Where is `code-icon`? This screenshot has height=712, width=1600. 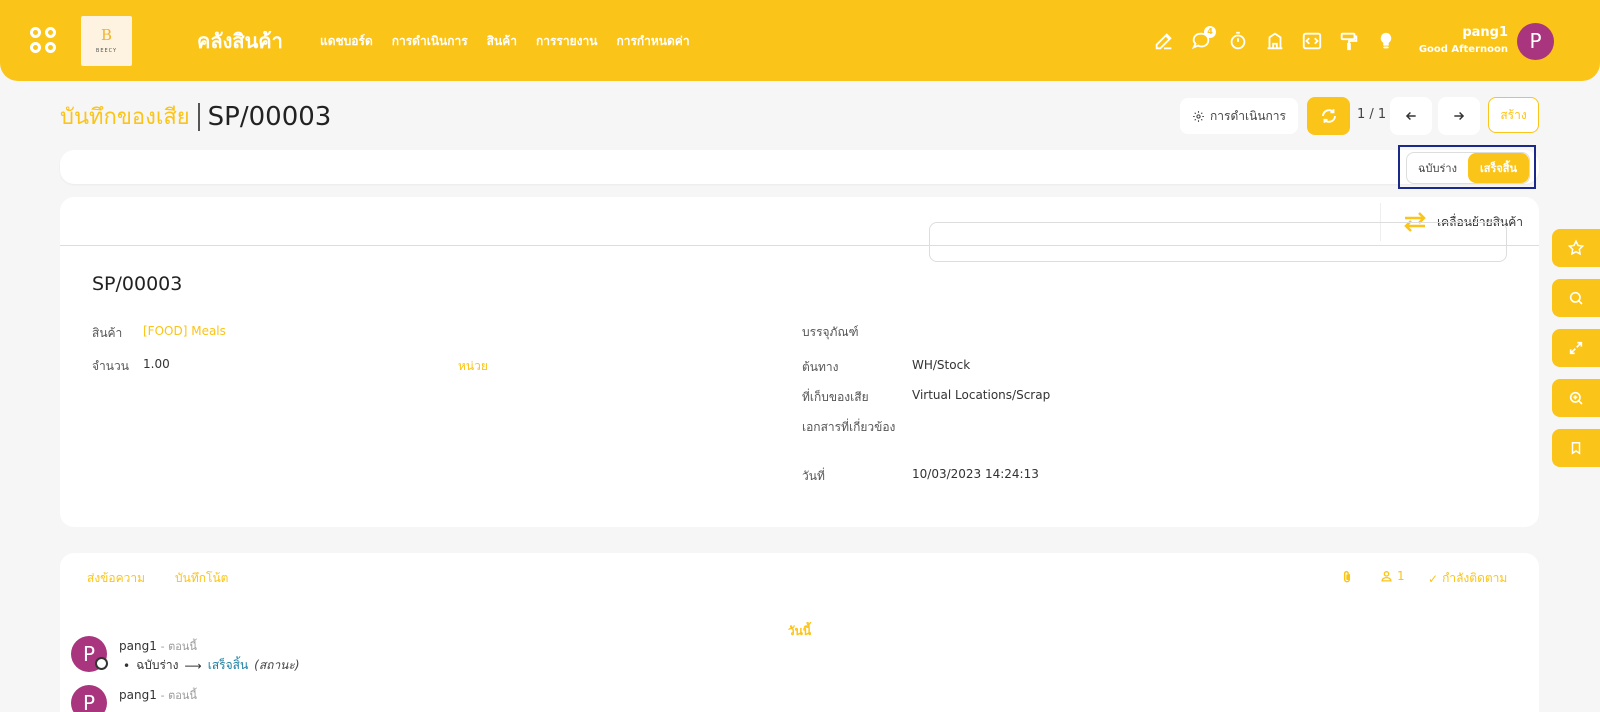 code-icon is located at coordinates (1312, 41).